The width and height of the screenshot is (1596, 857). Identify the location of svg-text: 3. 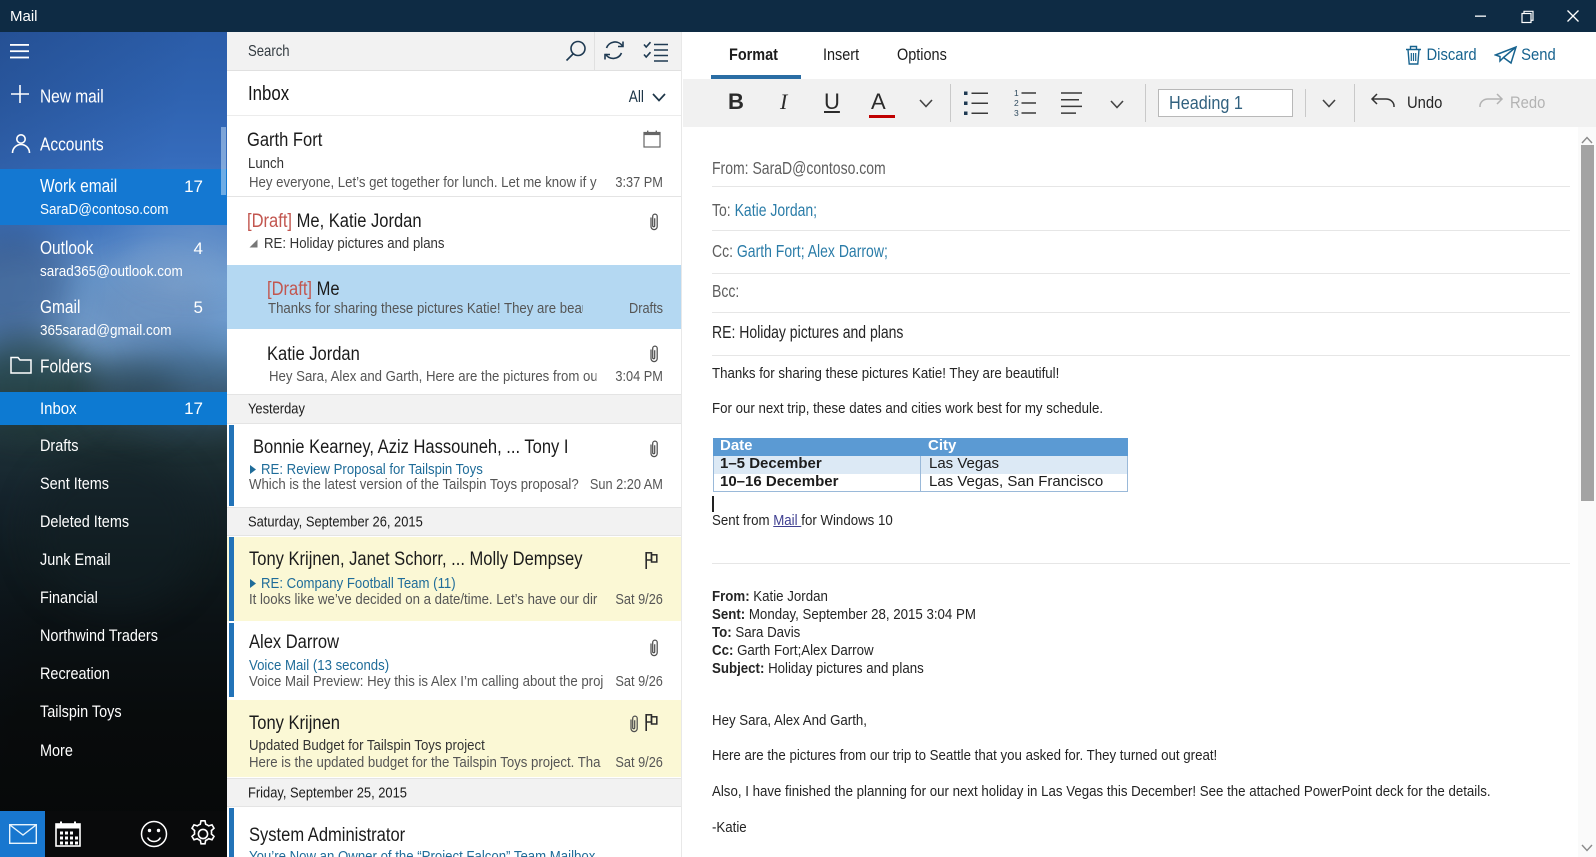
(1016, 112).